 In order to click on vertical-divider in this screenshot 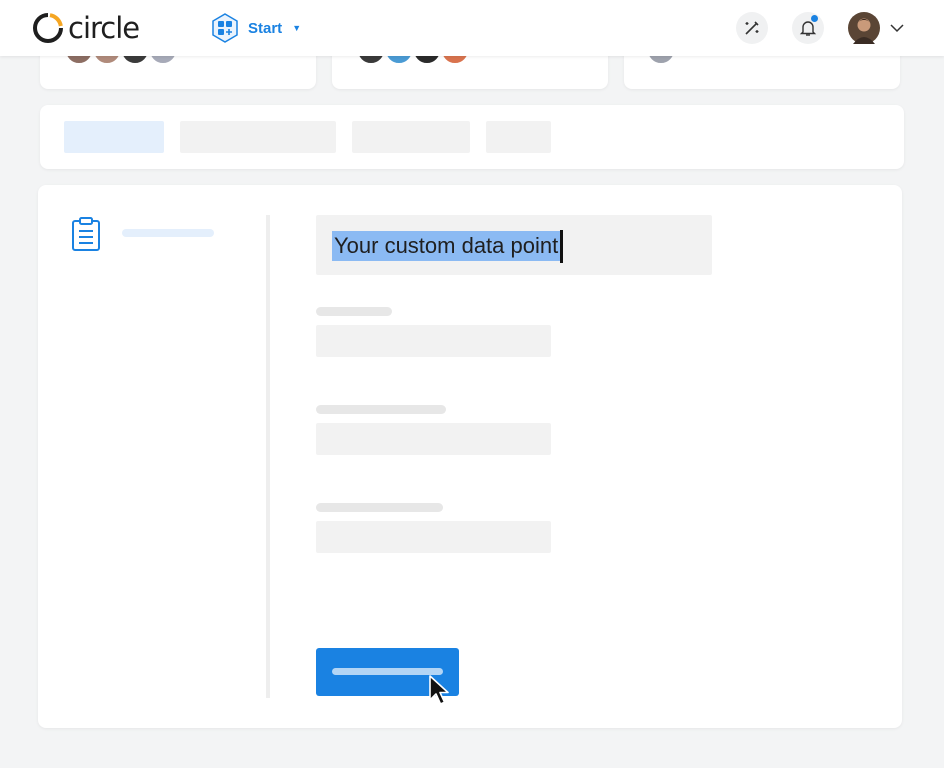, I will do `click(268, 456)`.